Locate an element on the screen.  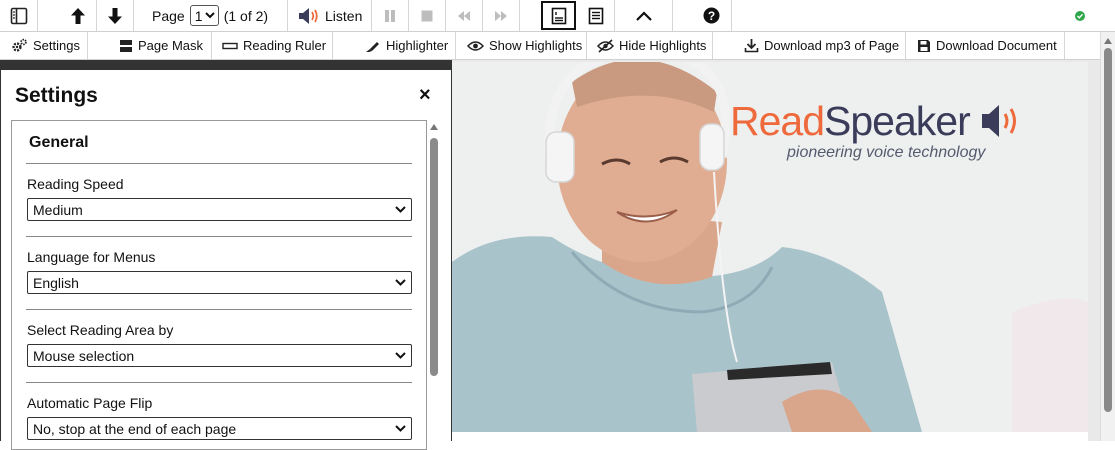
pause-button is located at coordinates (390, 15).